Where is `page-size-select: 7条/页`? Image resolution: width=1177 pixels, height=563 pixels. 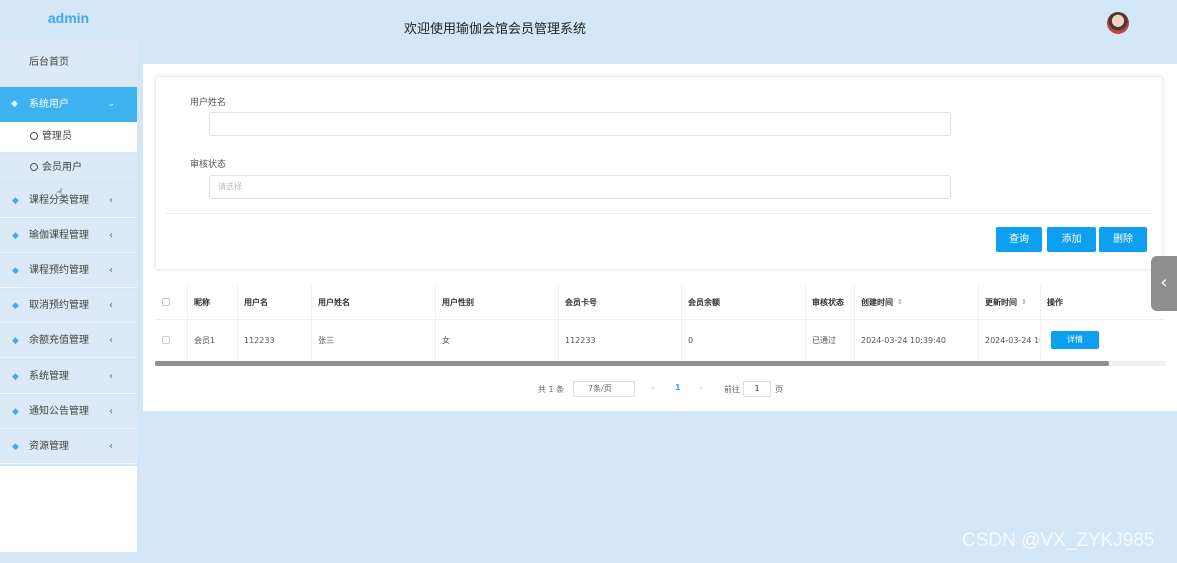
page-size-select: 7条/页 is located at coordinates (604, 389).